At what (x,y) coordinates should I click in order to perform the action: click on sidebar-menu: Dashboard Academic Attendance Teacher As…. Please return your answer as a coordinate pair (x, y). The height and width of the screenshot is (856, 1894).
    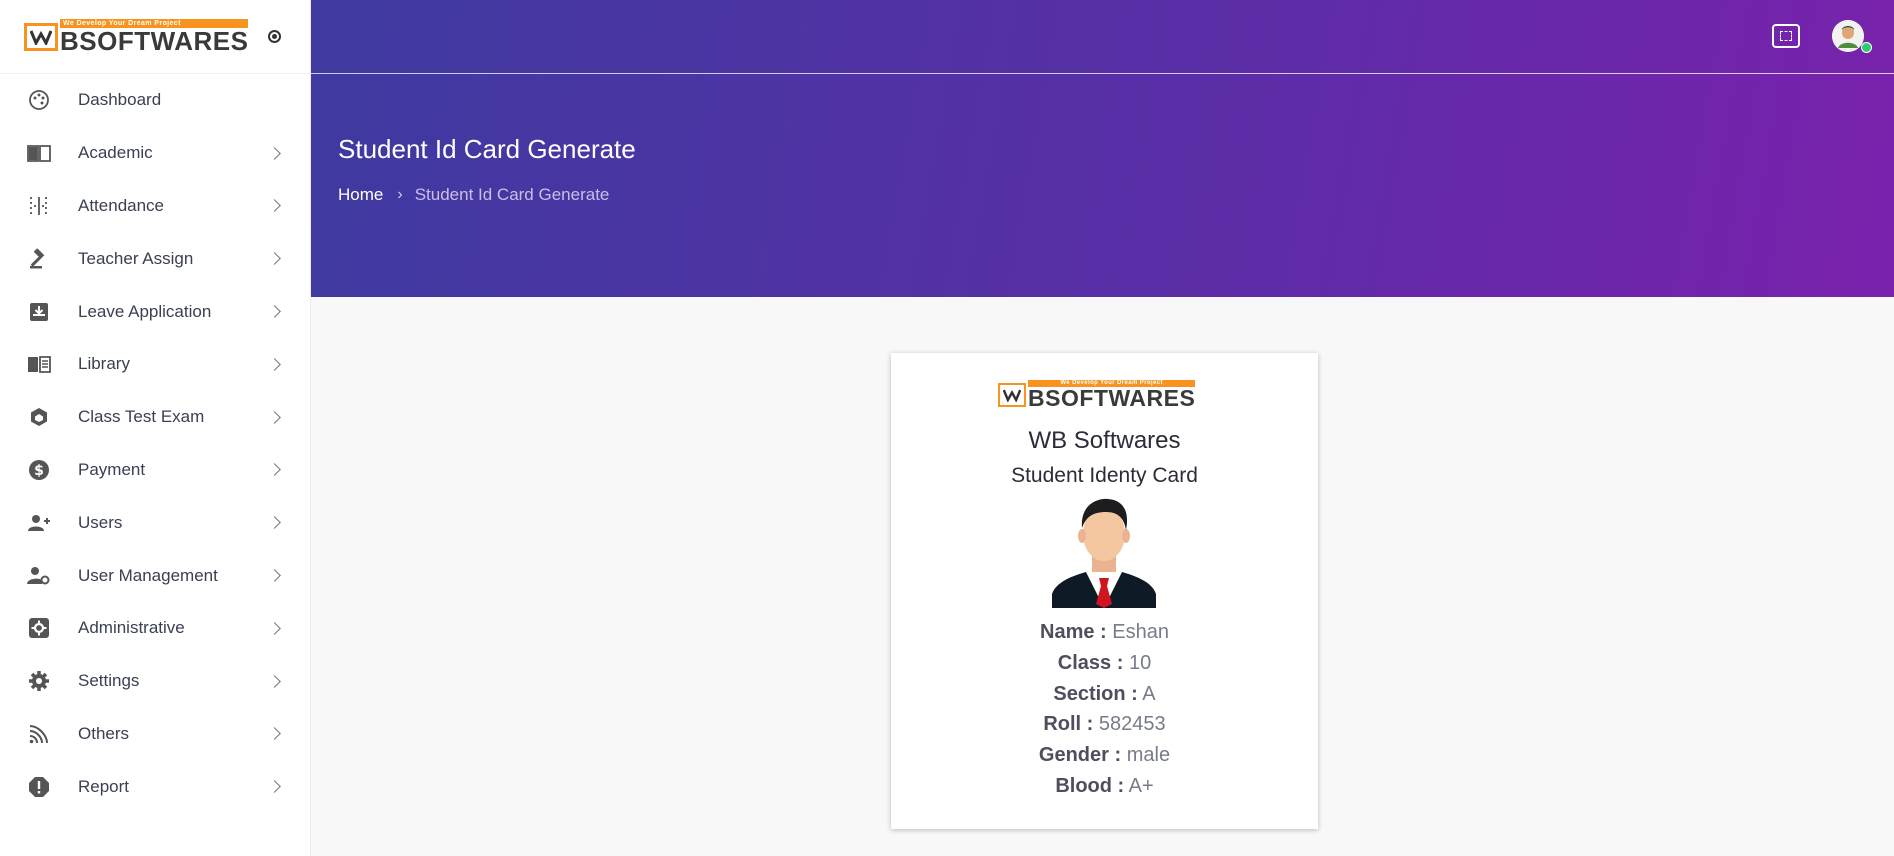
    Looking at the image, I should click on (155, 443).